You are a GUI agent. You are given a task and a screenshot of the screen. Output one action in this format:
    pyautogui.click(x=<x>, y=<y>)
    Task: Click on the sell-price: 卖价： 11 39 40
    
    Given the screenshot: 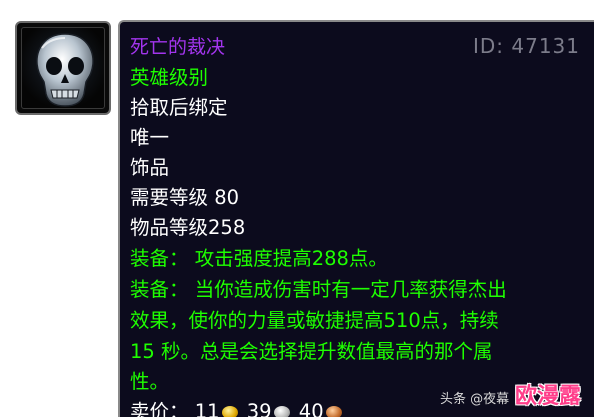 What is the action you would take?
    pyautogui.click(x=237, y=408)
    